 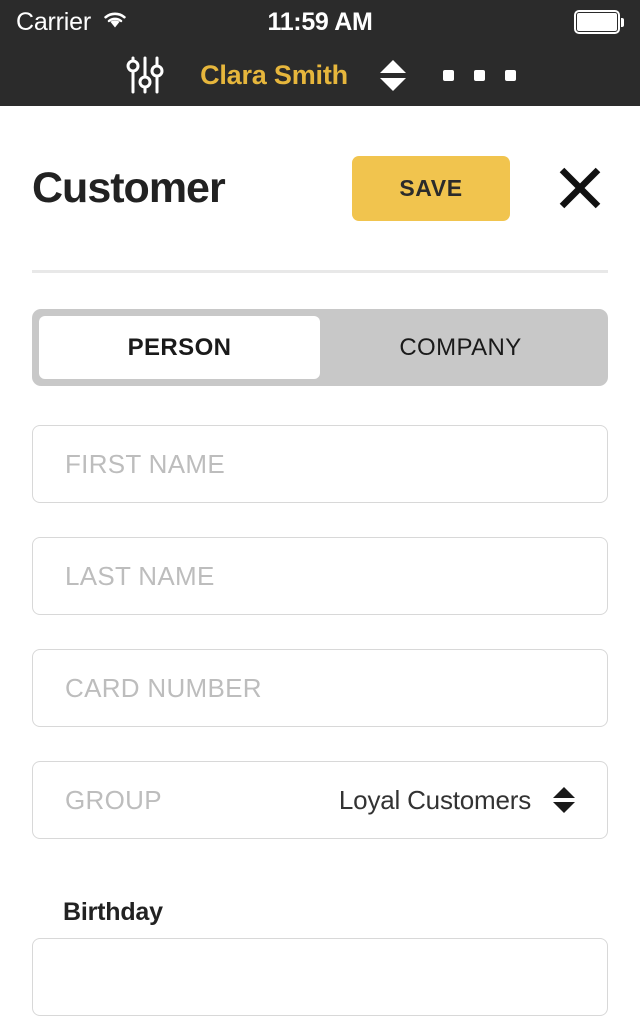 I want to click on card-number-placeholder: CARD NUMBER, so click(x=163, y=687).